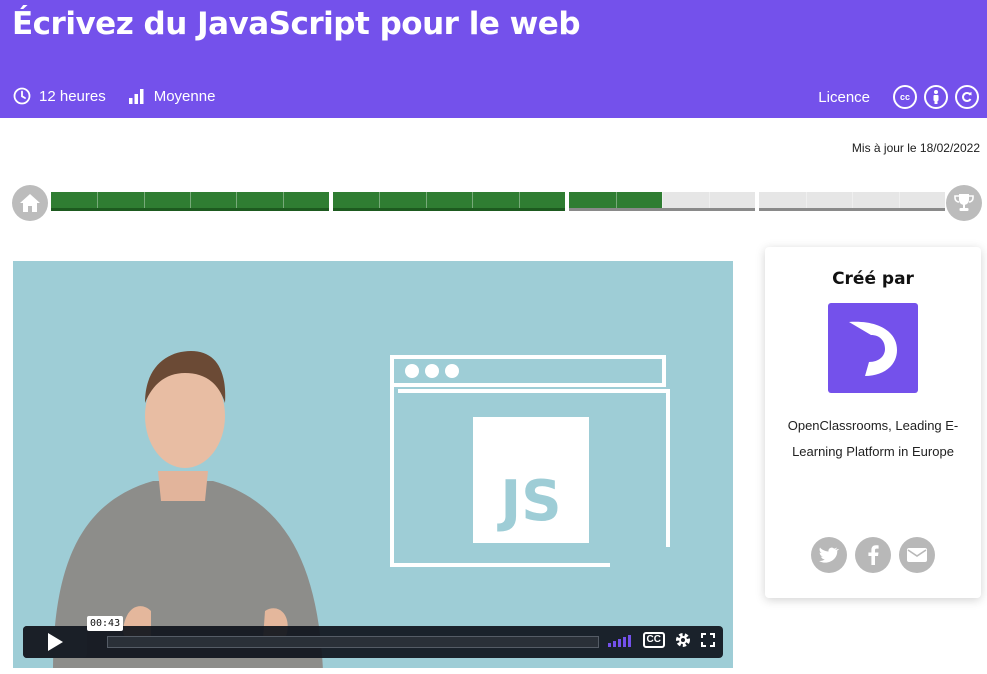 This screenshot has width=987, height=674. What do you see at coordinates (22, 96) in the screenshot?
I see `clock-icon` at bounding box center [22, 96].